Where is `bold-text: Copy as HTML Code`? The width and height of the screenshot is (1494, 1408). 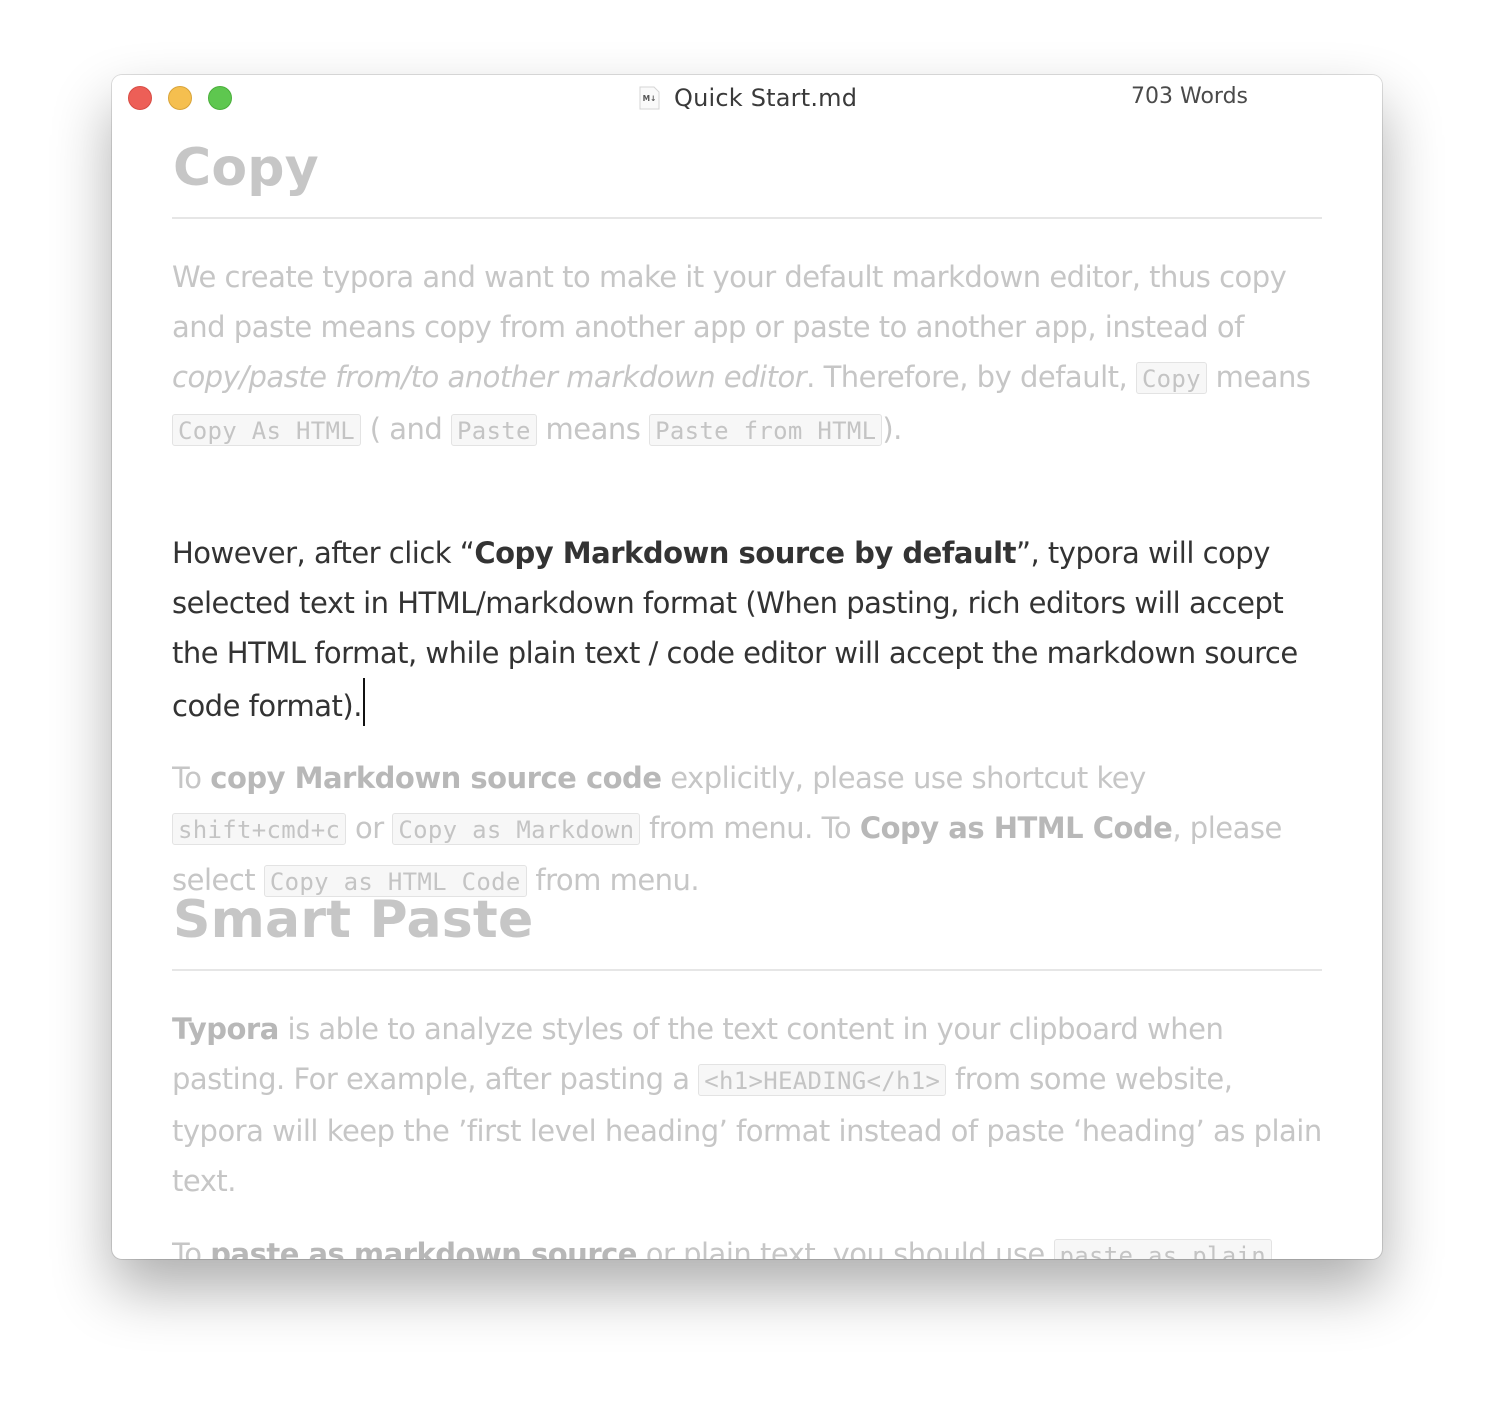 bold-text: Copy as HTML Code is located at coordinates (1016, 828).